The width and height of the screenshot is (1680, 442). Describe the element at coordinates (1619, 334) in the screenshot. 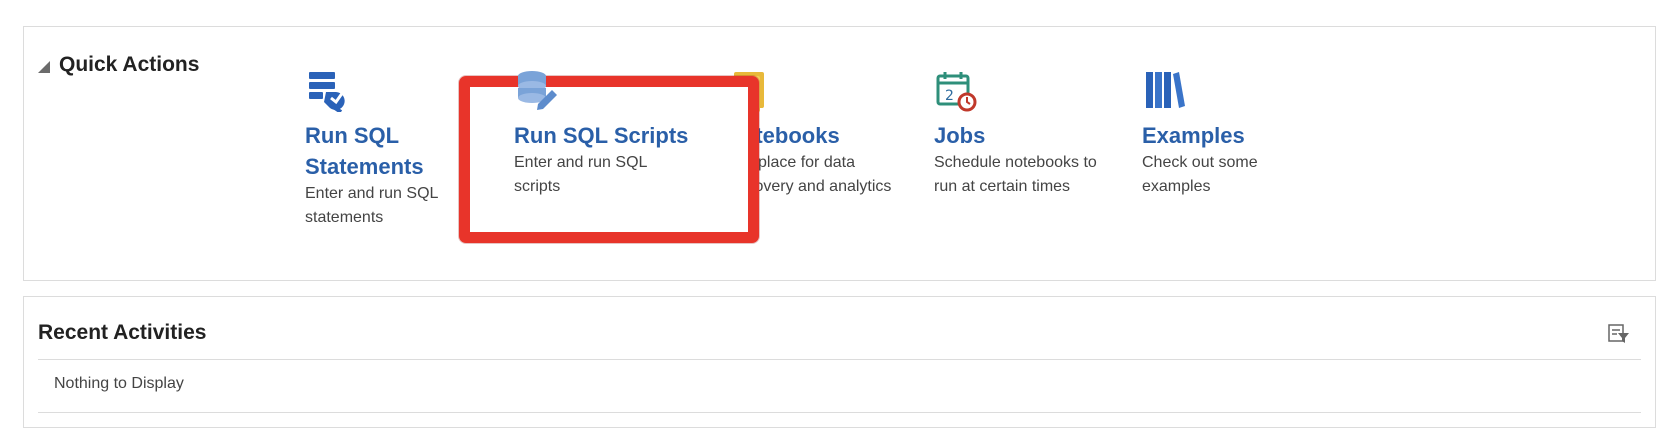

I see `filter-icon` at that location.